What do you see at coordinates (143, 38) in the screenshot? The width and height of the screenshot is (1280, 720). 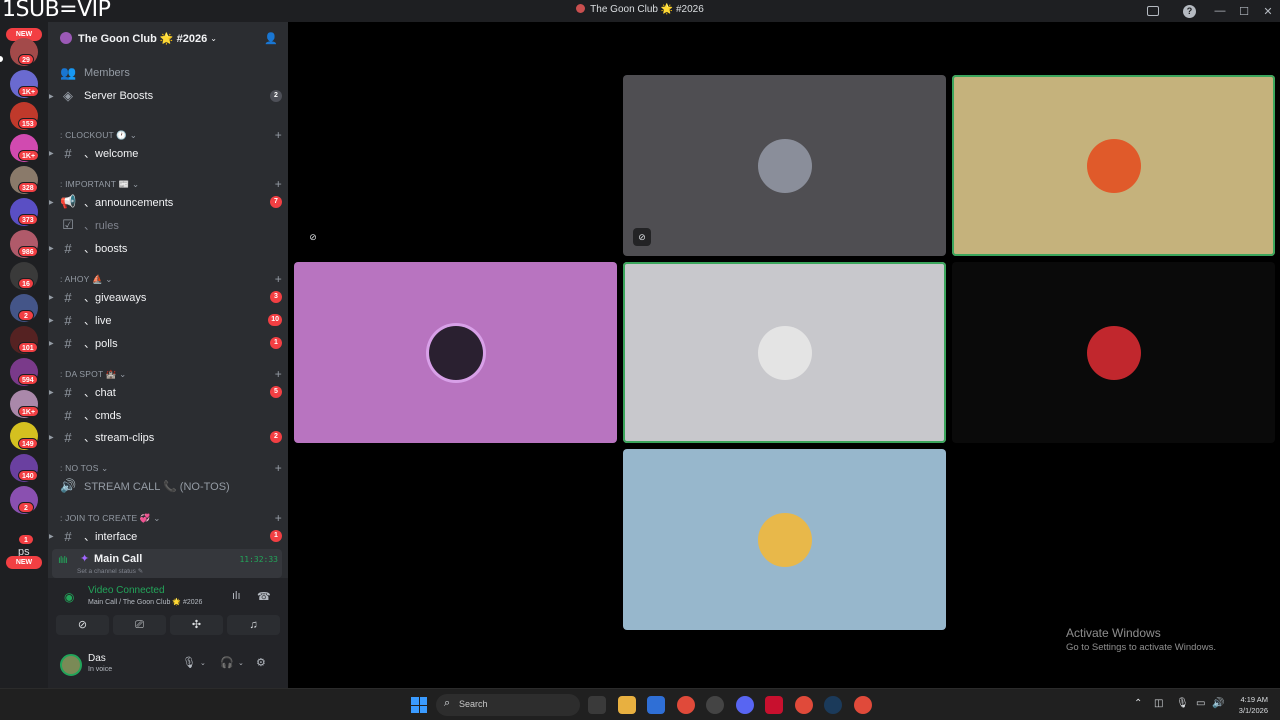 I see `server-name: The Goon Club 🌟 #2026` at bounding box center [143, 38].